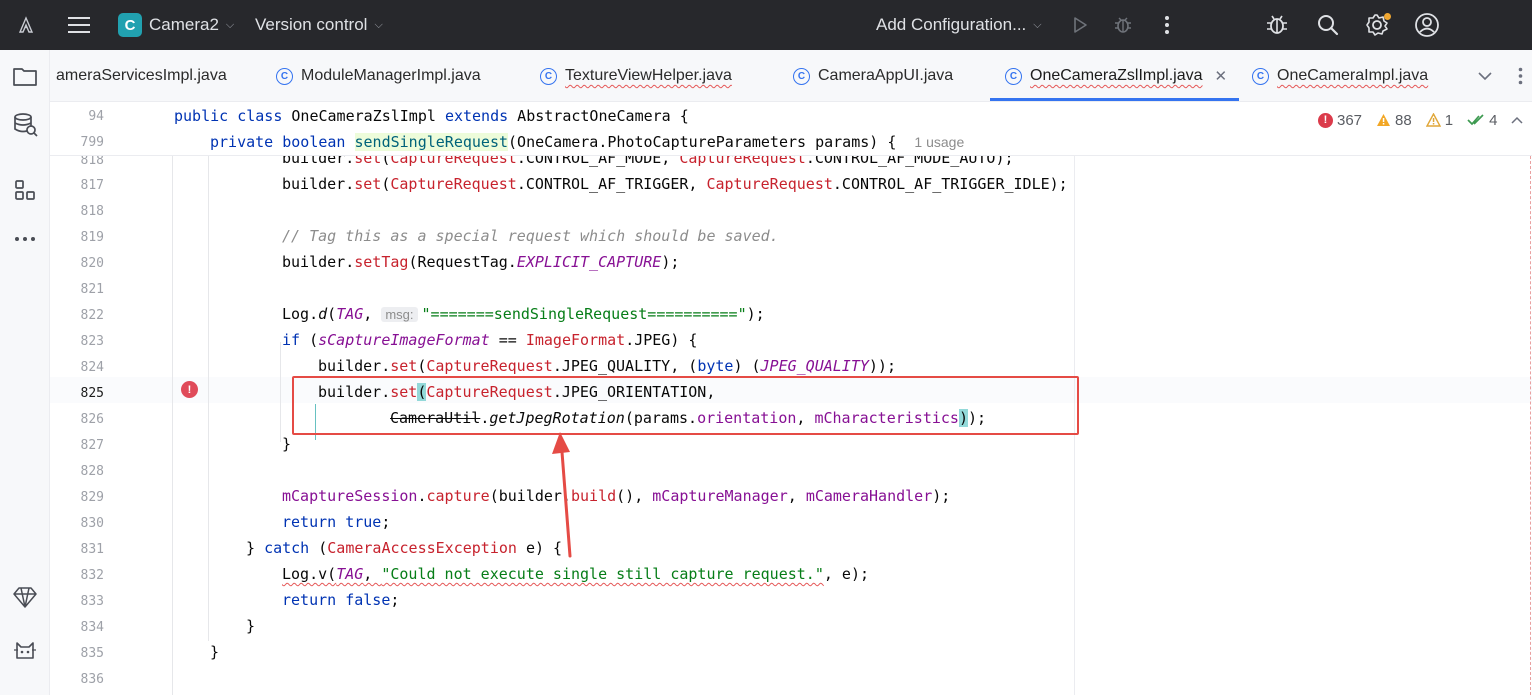 Image resolution: width=1532 pixels, height=695 pixels. I want to click on line-number: 835, so click(92, 653).